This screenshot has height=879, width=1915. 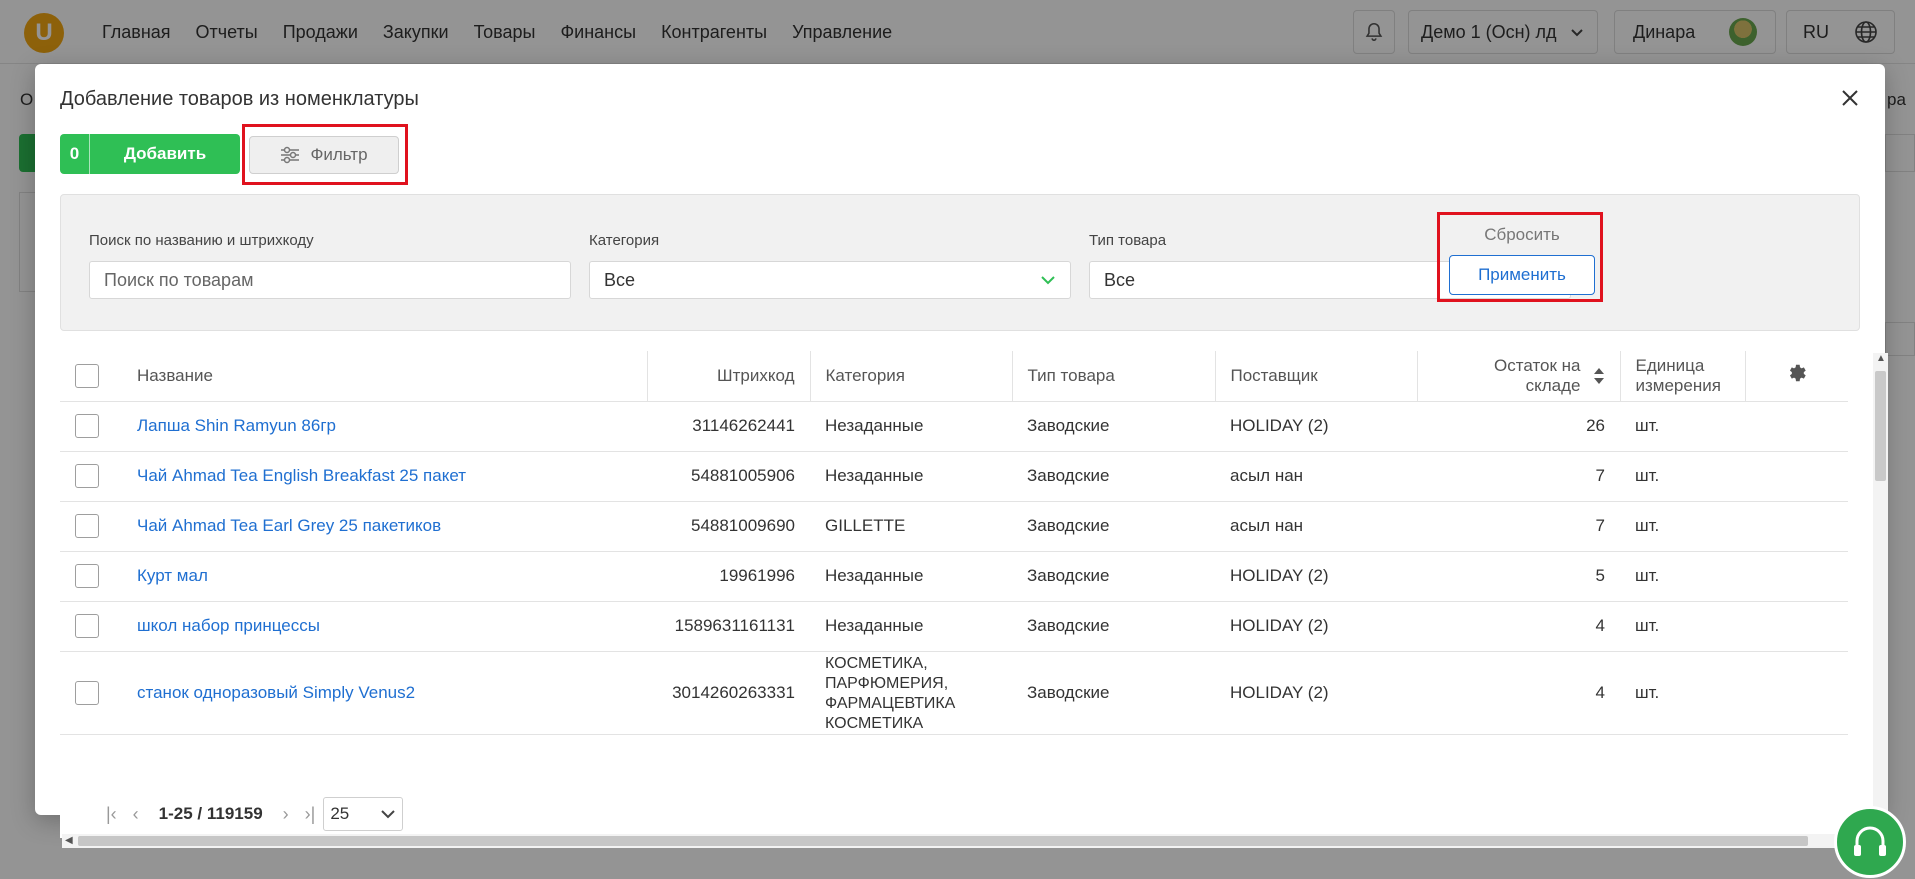 What do you see at coordinates (111, 814) in the screenshot?
I see `first-page-icon: |‹` at bounding box center [111, 814].